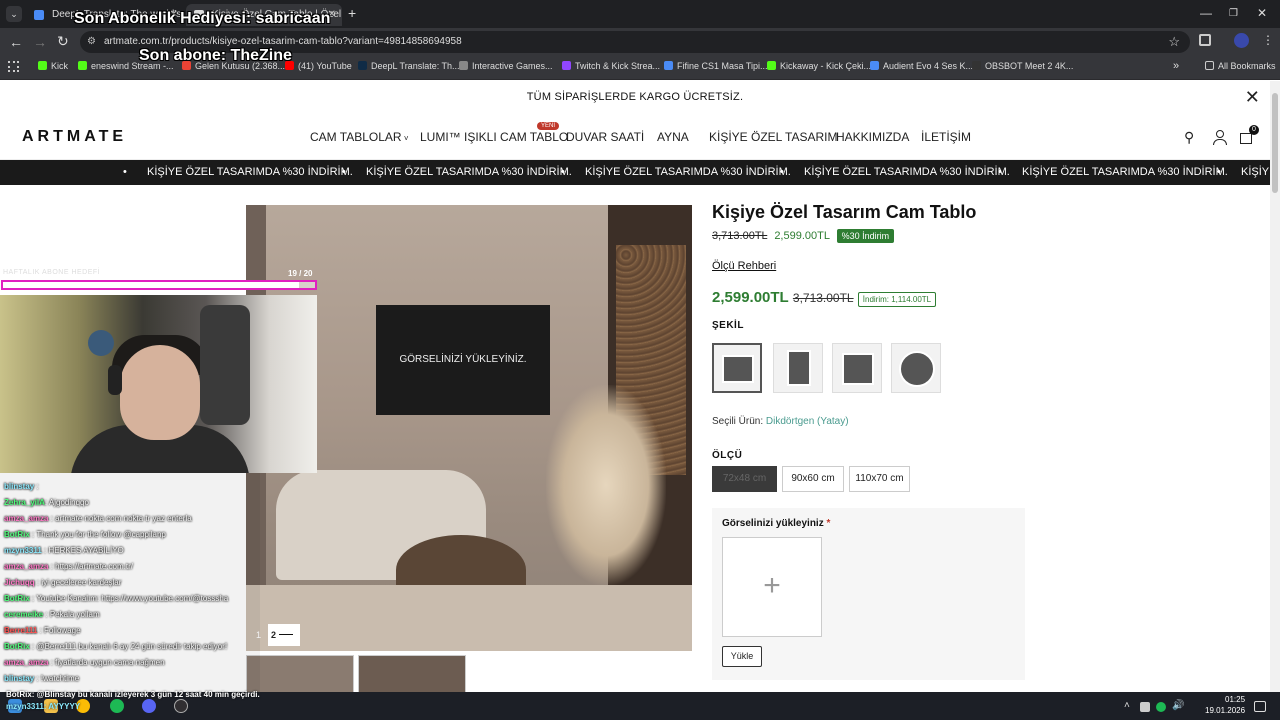 The width and height of the screenshot is (1280, 720). What do you see at coordinates (744, 479) in the screenshot?
I see `size-option-72x48: 72x48 cm` at bounding box center [744, 479].